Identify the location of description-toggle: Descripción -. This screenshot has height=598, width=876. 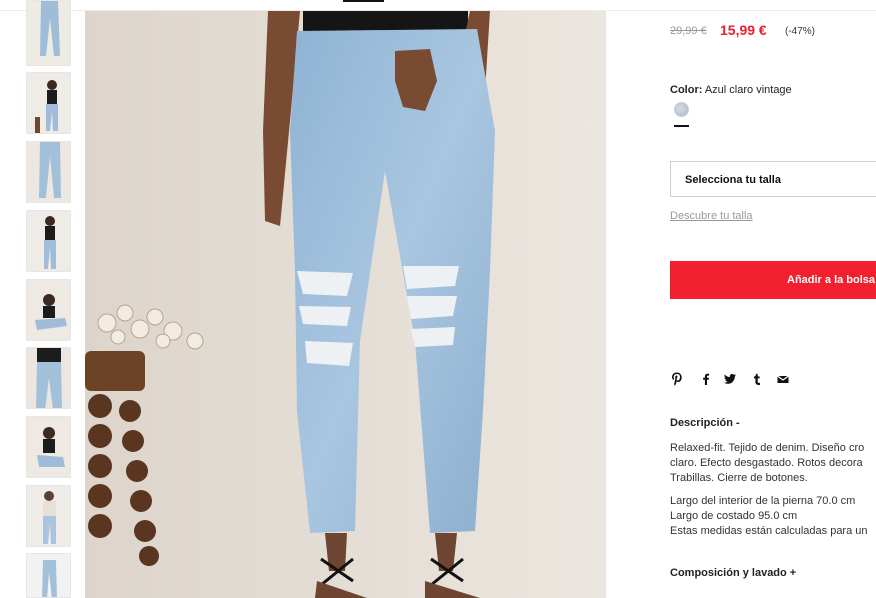
(705, 423).